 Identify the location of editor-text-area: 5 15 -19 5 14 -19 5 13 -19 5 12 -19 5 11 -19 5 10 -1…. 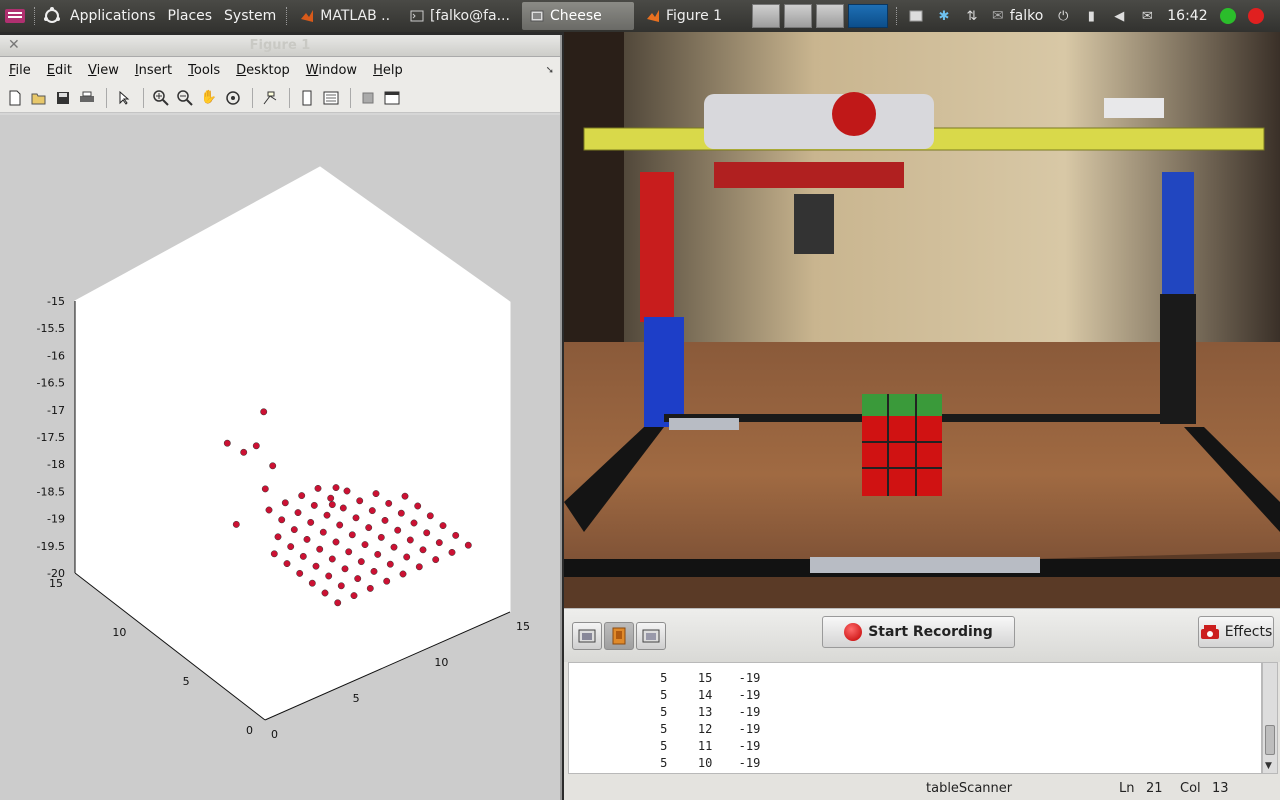
(915, 718).